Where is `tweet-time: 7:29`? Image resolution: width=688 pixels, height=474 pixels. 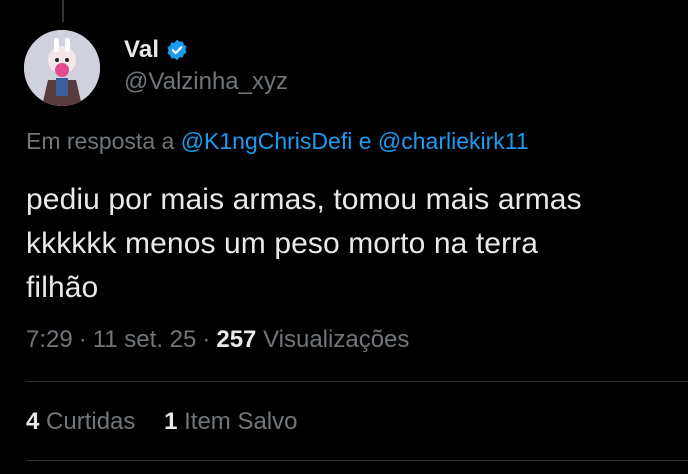 tweet-time: 7:29 is located at coordinates (49, 339).